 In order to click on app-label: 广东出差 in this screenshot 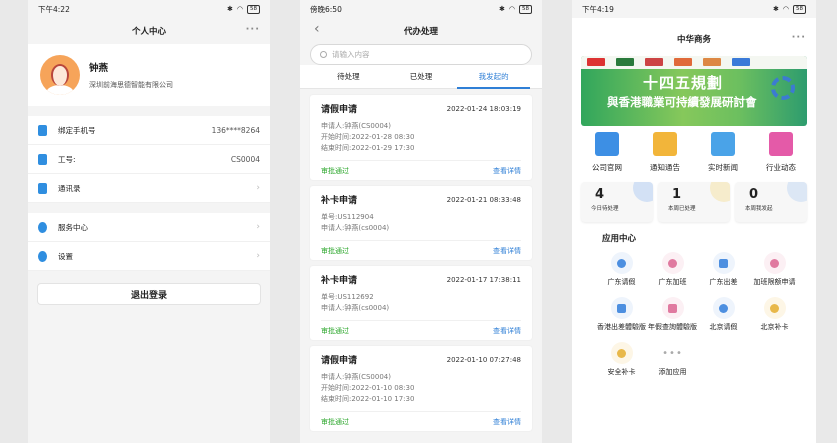, I will do `click(723, 282)`.